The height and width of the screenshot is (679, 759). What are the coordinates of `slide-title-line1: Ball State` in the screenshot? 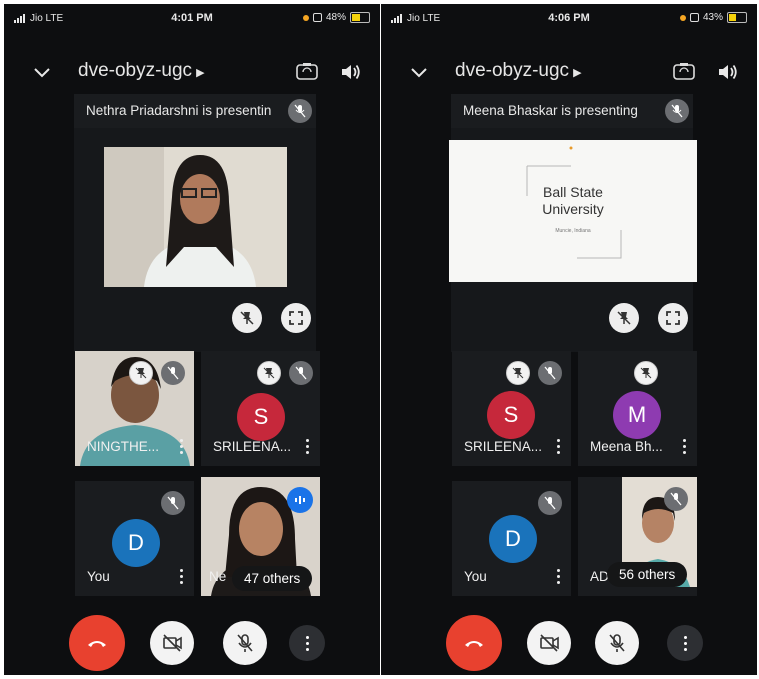 It's located at (573, 192).